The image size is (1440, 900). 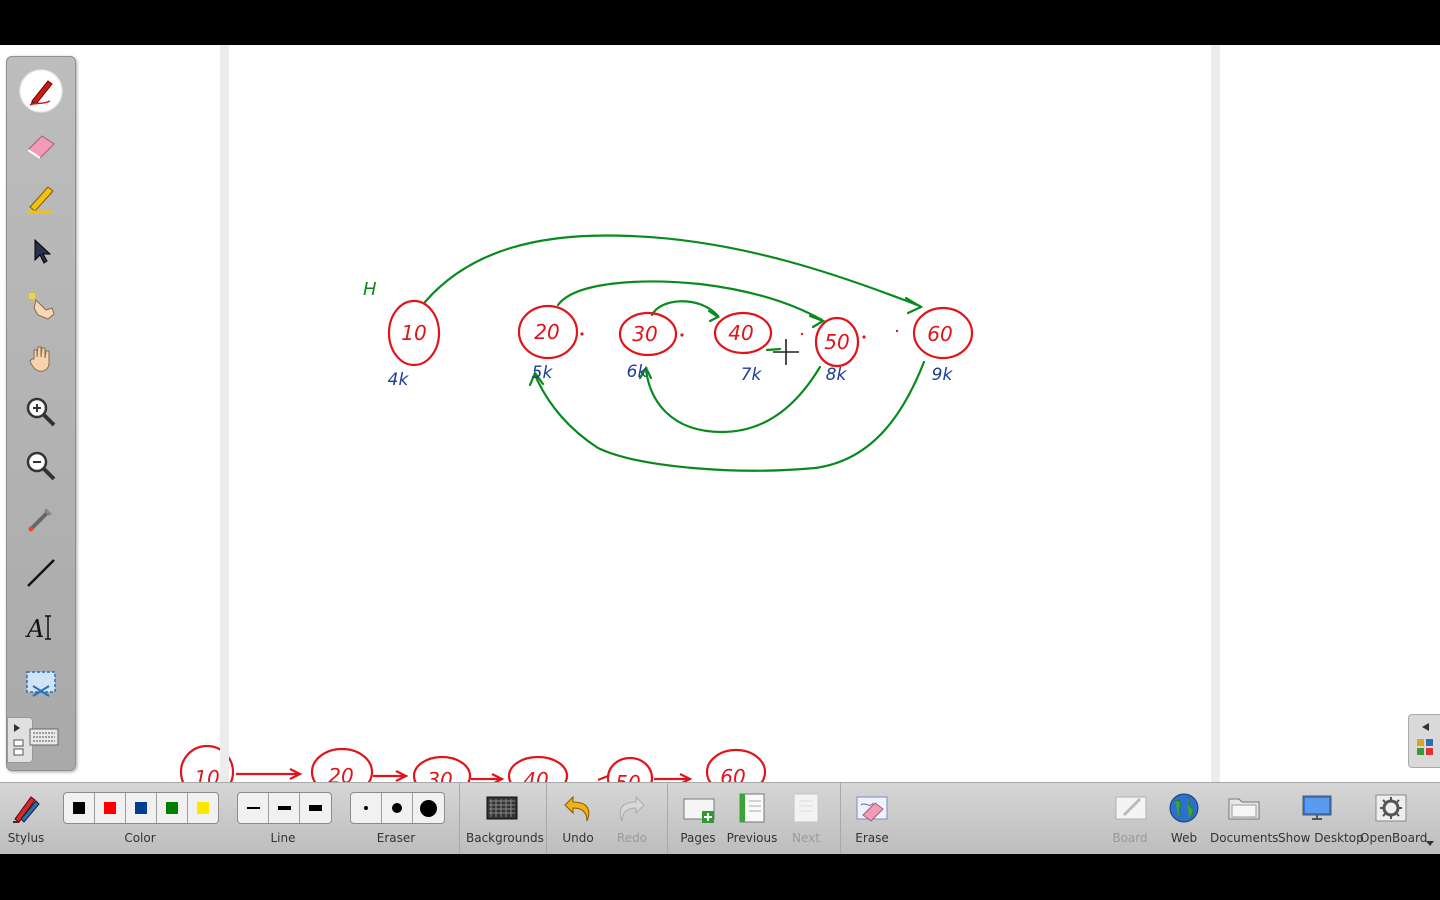 I want to click on line-width-picker, so click(x=284, y=808).